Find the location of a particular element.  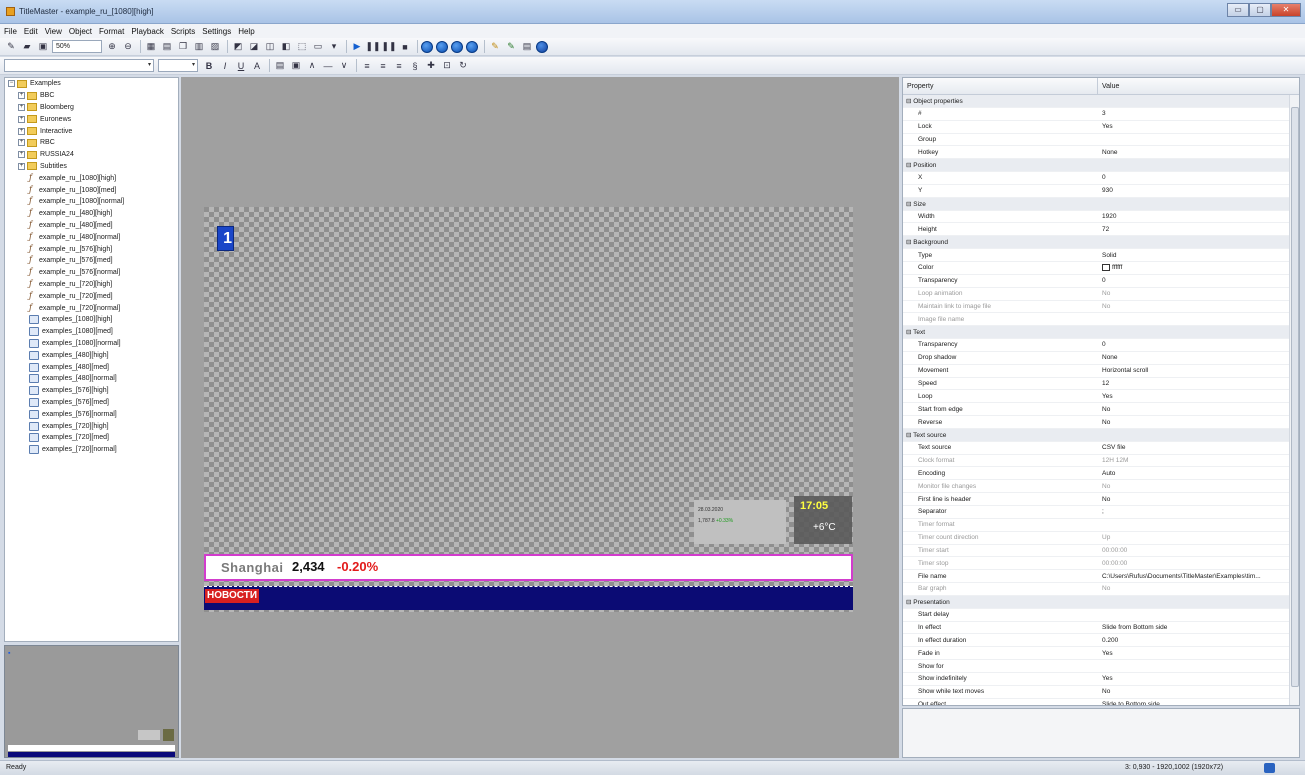

tree-schedule-item: examples_[1080][med] is located at coordinates (91, 332).